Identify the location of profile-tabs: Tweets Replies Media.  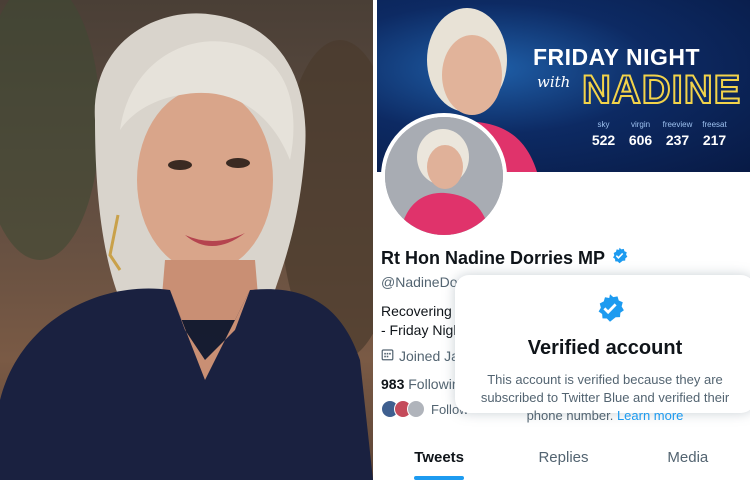
(563, 458).